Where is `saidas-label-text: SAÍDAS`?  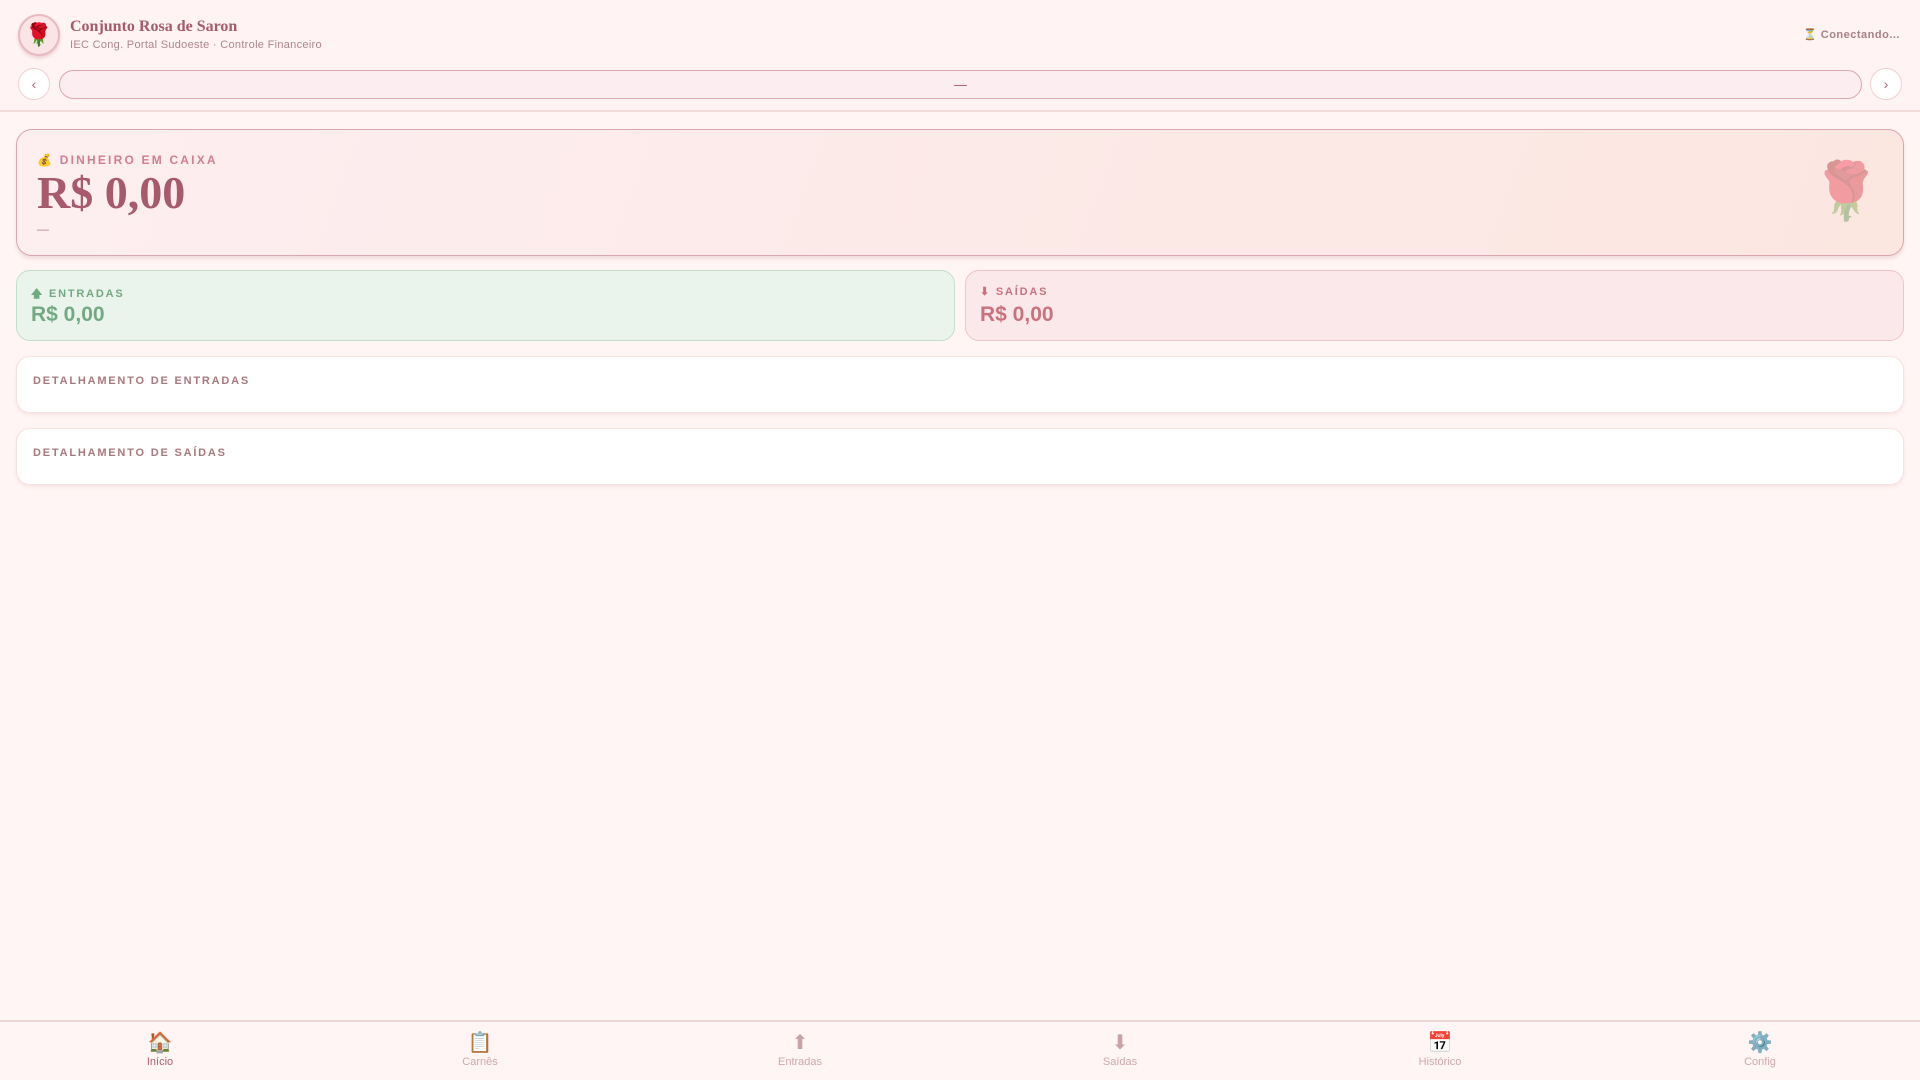
saidas-label-text: SAÍDAS is located at coordinates (1022, 292).